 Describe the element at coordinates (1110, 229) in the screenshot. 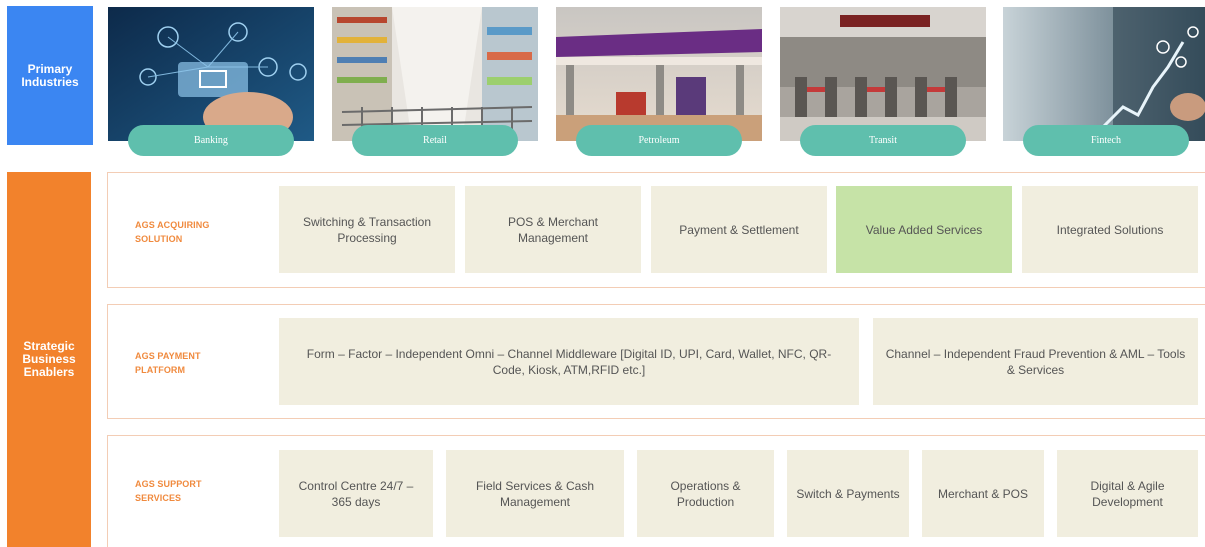

I see `acquiring-box-integrated: Integrated Solutions` at that location.